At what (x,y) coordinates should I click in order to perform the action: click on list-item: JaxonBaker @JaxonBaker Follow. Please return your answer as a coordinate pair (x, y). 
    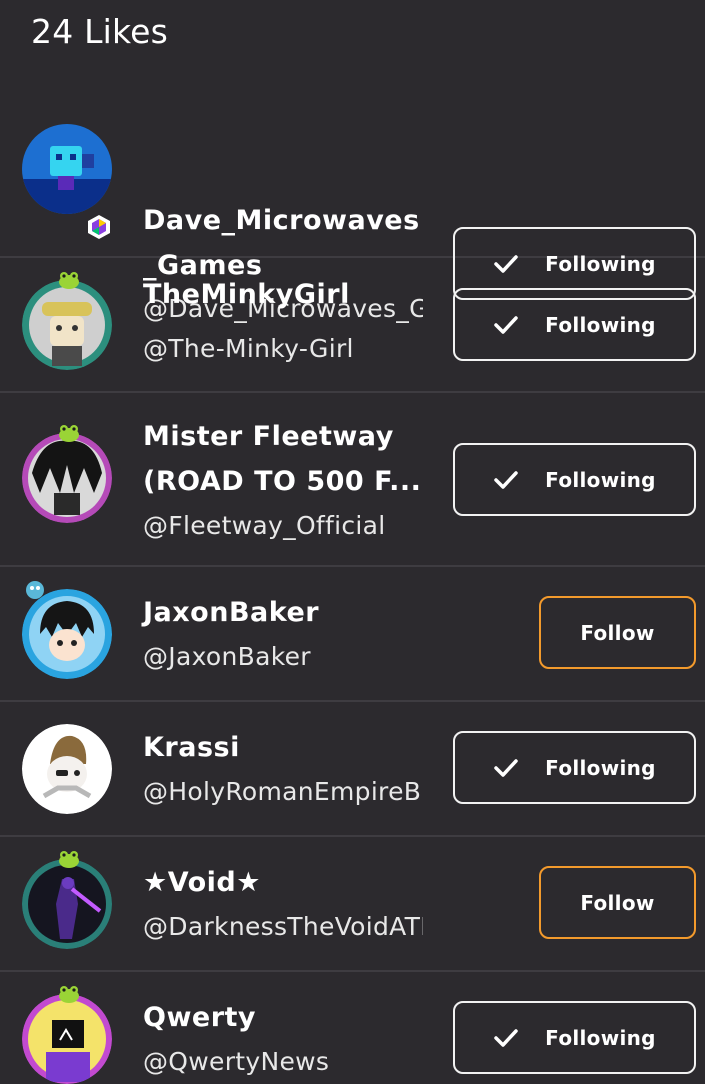
    Looking at the image, I should click on (352, 634).